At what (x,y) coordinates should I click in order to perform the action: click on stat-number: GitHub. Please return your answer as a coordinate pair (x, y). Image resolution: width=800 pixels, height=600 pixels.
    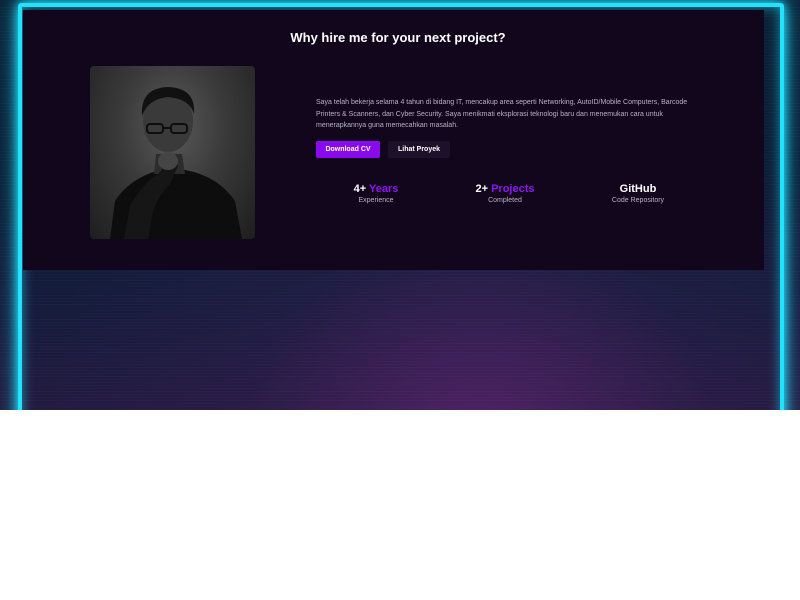
    Looking at the image, I should click on (638, 189).